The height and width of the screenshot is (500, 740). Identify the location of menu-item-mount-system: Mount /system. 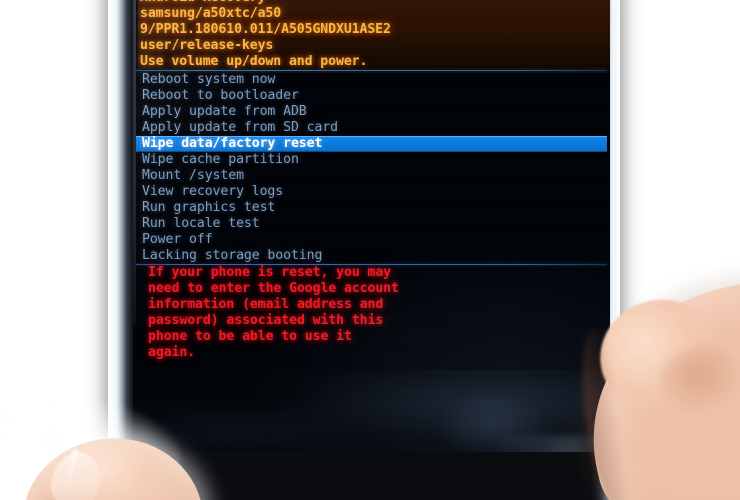
(371, 176).